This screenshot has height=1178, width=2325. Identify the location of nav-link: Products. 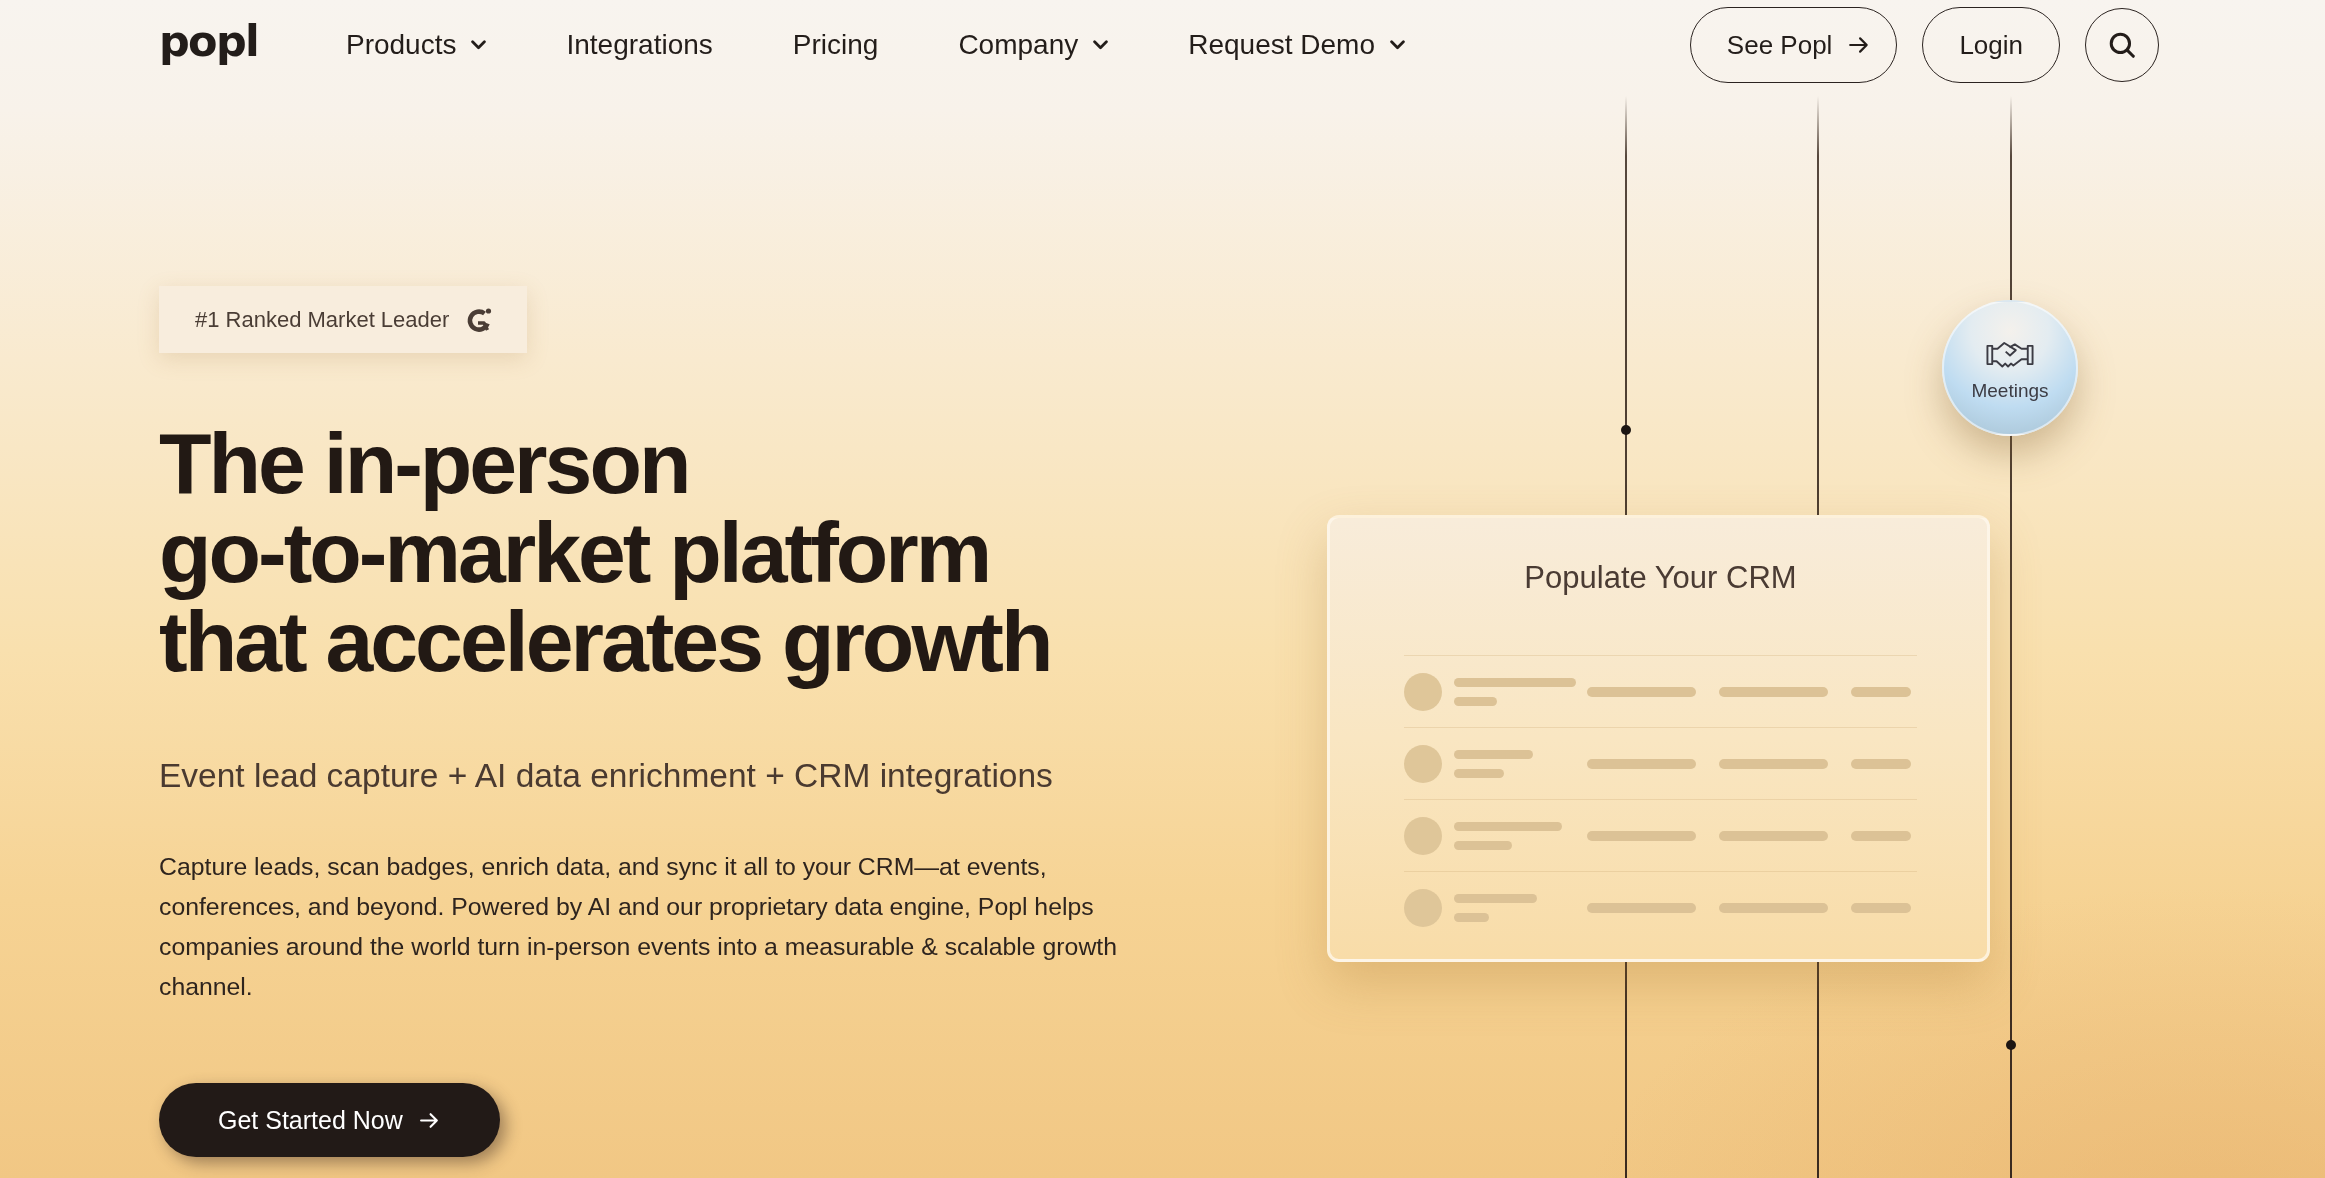
(416, 45).